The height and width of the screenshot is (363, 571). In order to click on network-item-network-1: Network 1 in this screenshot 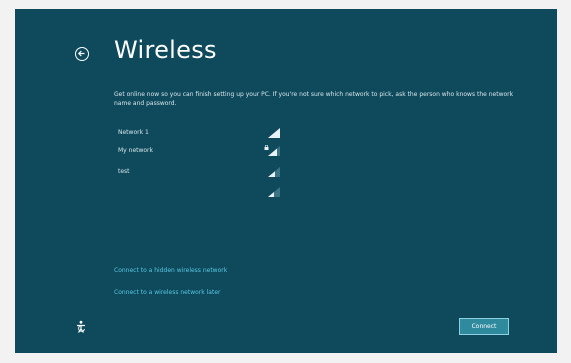, I will do `click(198, 134)`.